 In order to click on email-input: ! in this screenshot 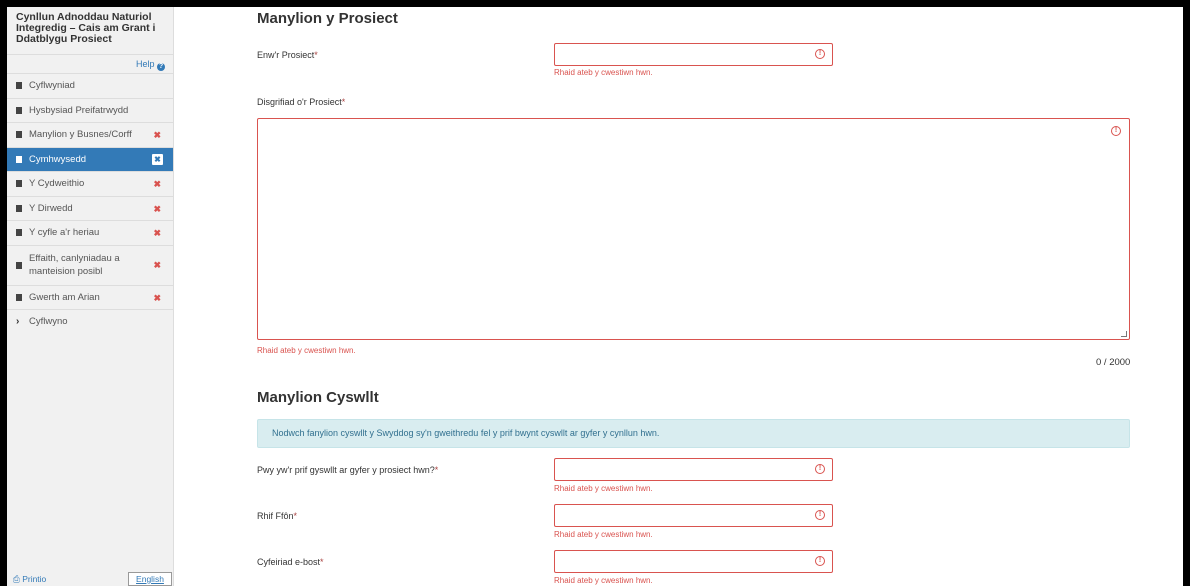, I will do `click(693, 561)`.